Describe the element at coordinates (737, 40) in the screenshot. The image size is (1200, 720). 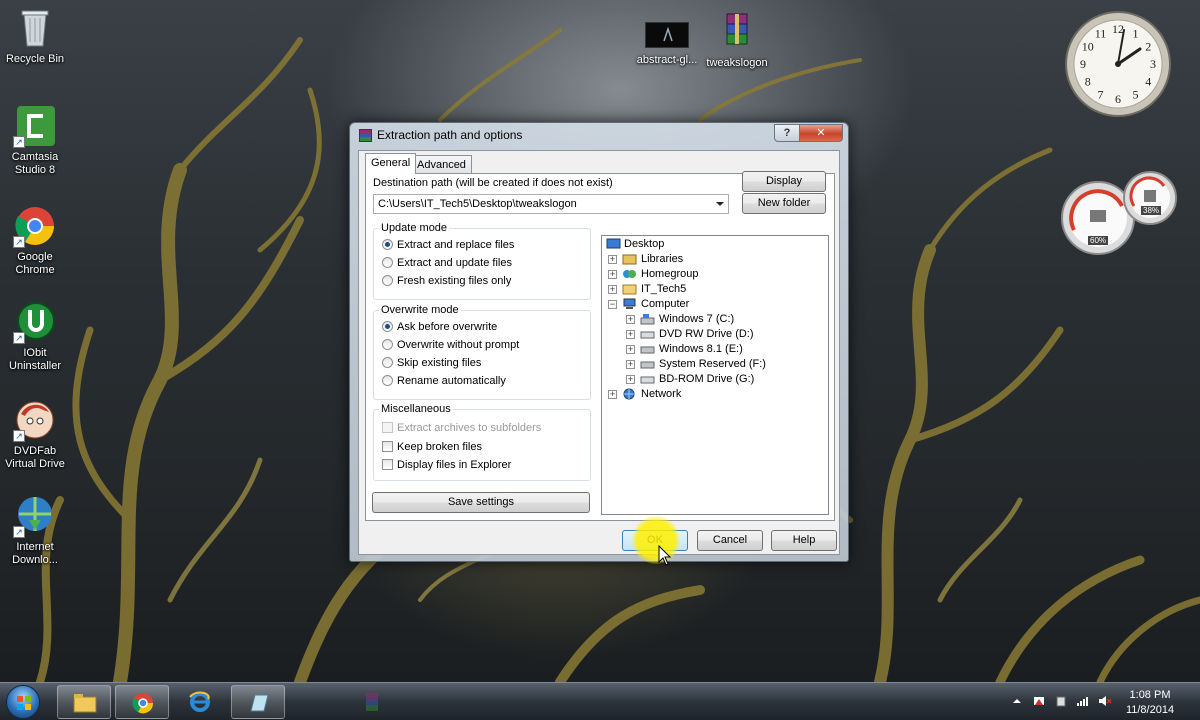
I see `desktop-icon-tweakslogon: tweakslogon` at that location.